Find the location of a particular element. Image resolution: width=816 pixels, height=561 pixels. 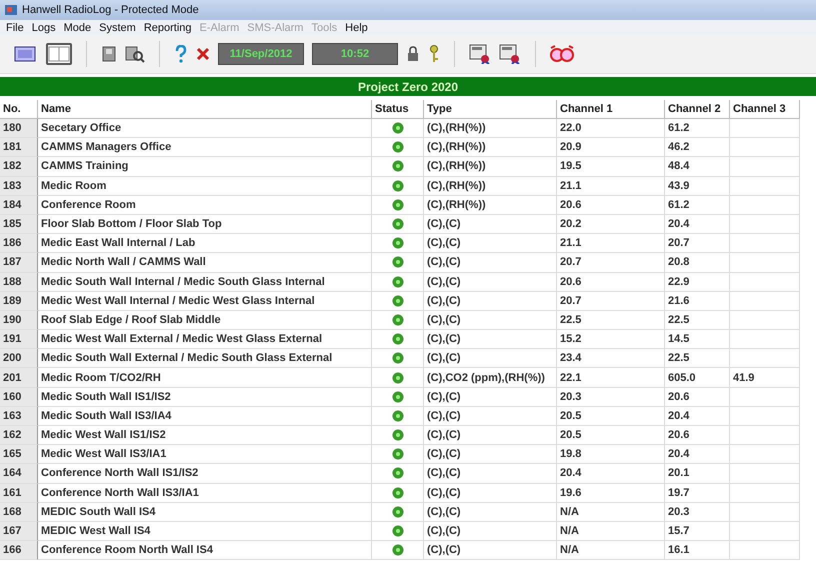

menu-item: Reporting is located at coordinates (168, 28).